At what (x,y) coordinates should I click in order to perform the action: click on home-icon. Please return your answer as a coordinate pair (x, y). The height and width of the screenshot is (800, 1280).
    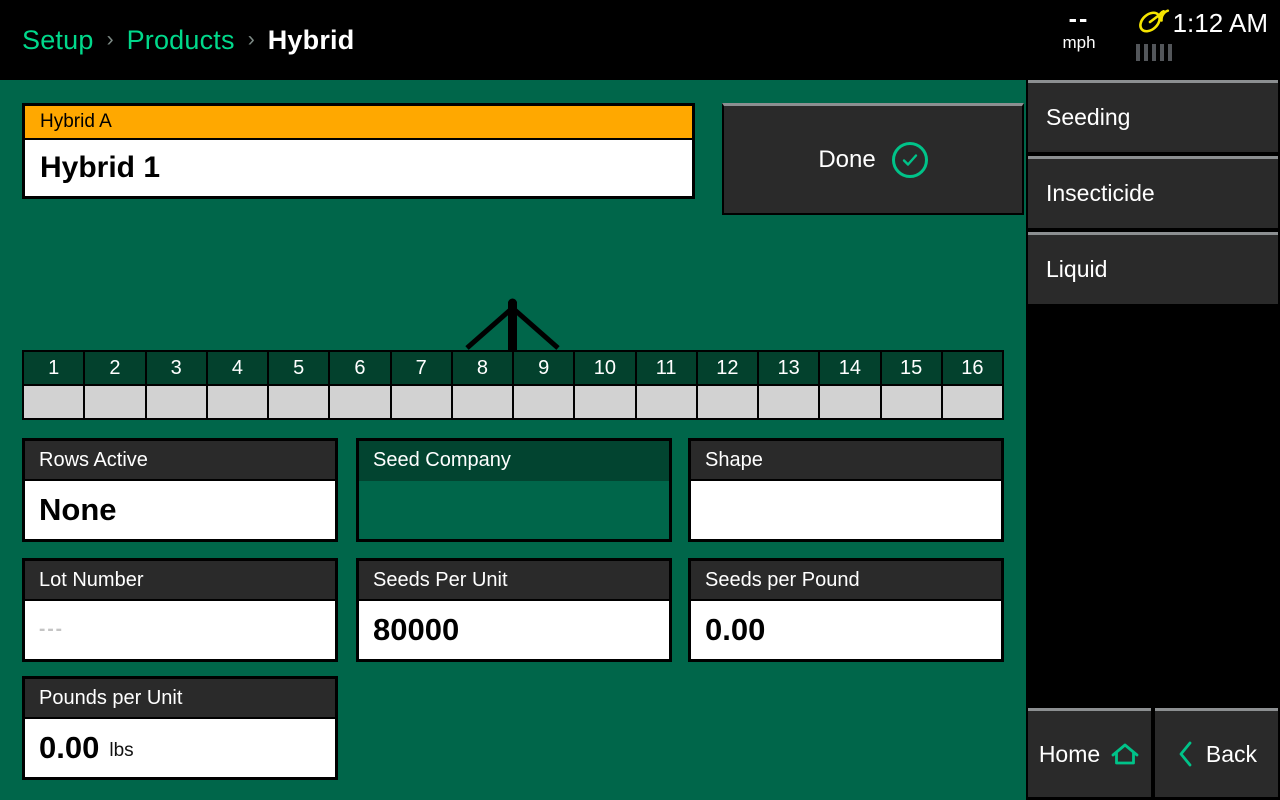
    Looking at the image, I should click on (1125, 754).